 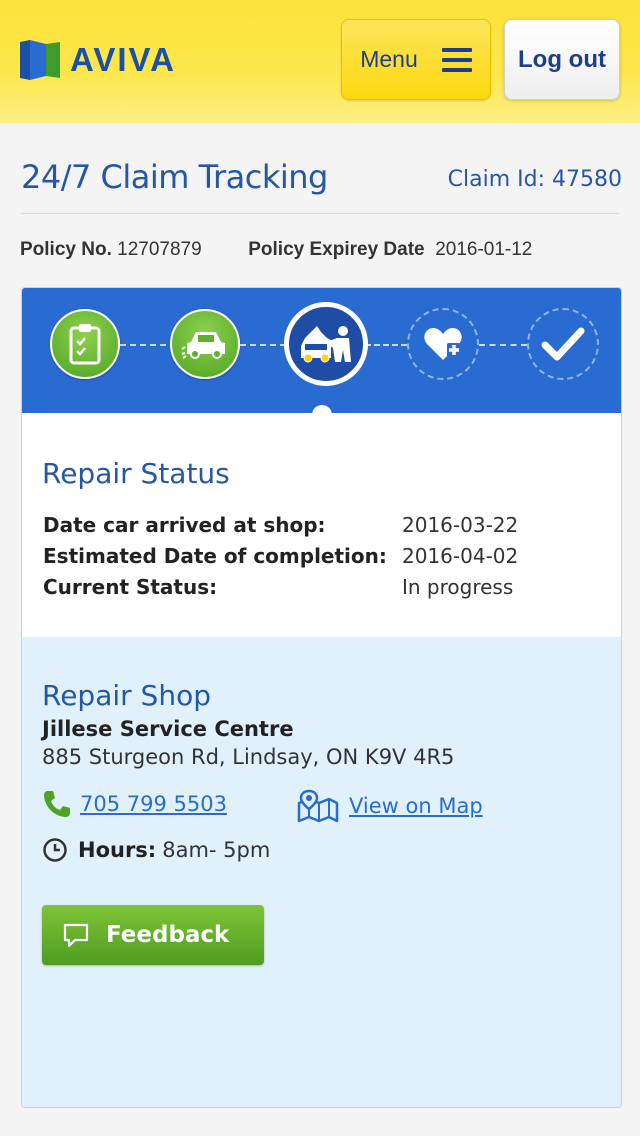 What do you see at coordinates (57, 804) in the screenshot?
I see `phone-icon` at bounding box center [57, 804].